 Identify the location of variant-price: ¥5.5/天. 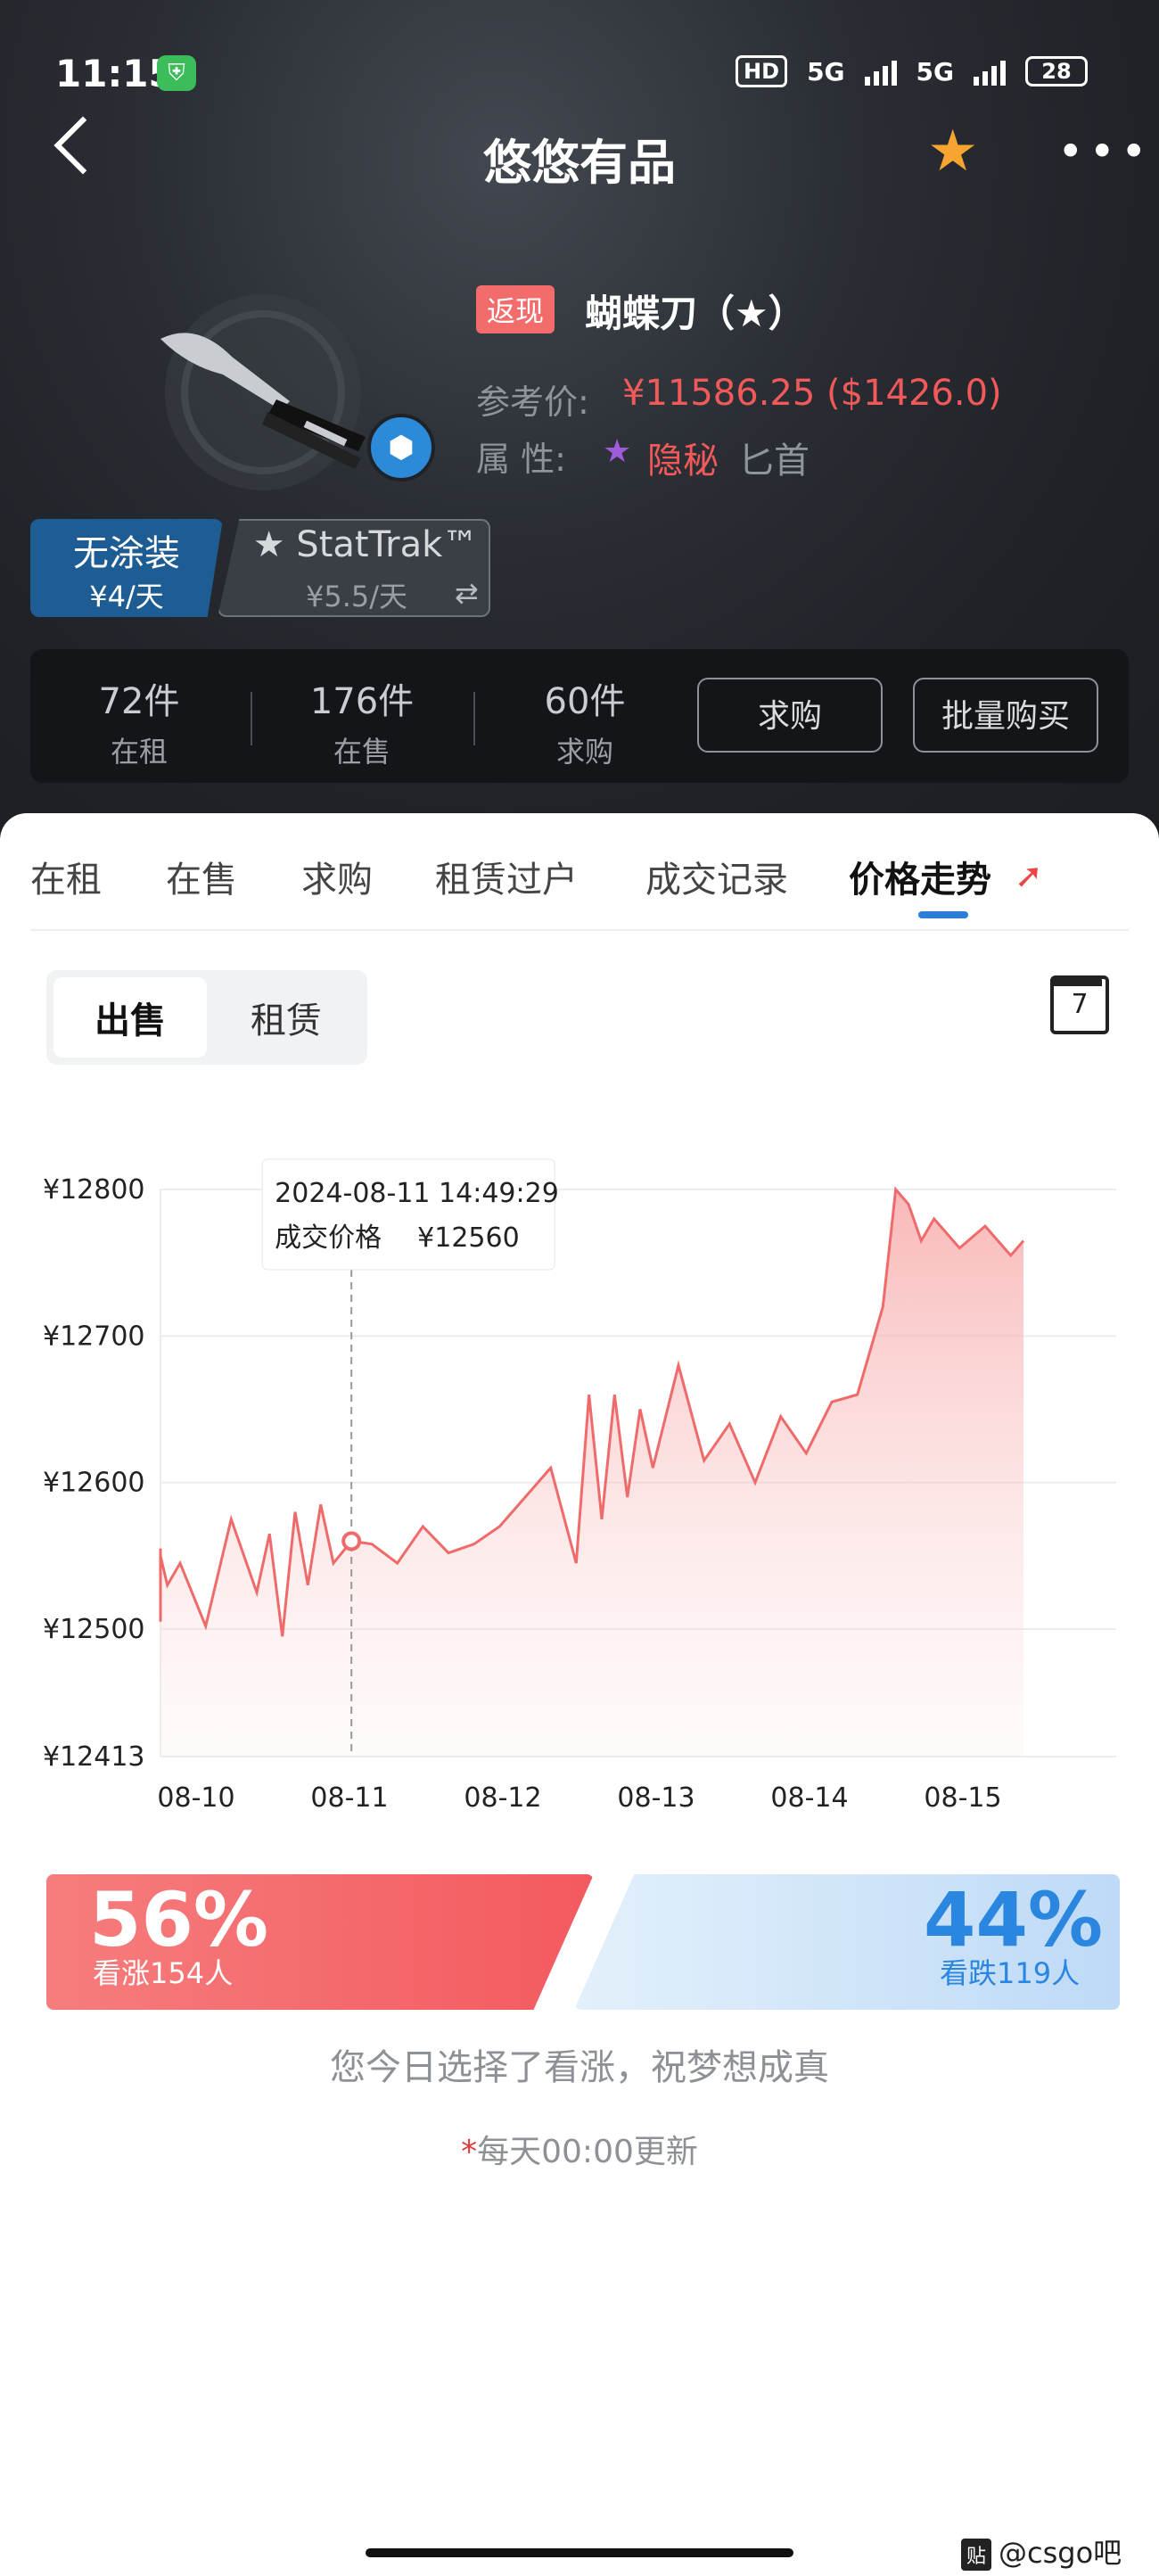
(356, 596).